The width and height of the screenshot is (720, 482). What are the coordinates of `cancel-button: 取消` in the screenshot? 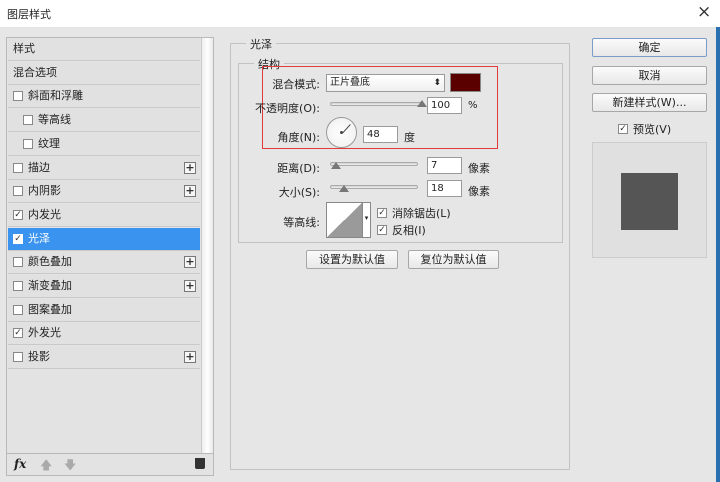 It's located at (649, 75).